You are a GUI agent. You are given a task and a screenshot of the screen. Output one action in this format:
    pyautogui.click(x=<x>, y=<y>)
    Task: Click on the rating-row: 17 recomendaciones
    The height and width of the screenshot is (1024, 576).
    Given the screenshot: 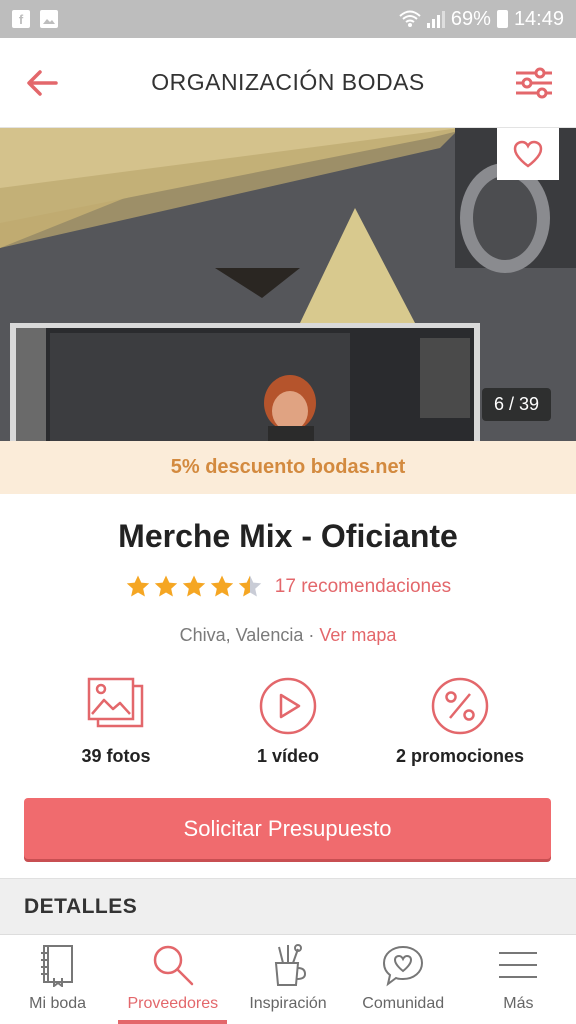 What is the action you would take?
    pyautogui.click(x=288, y=586)
    